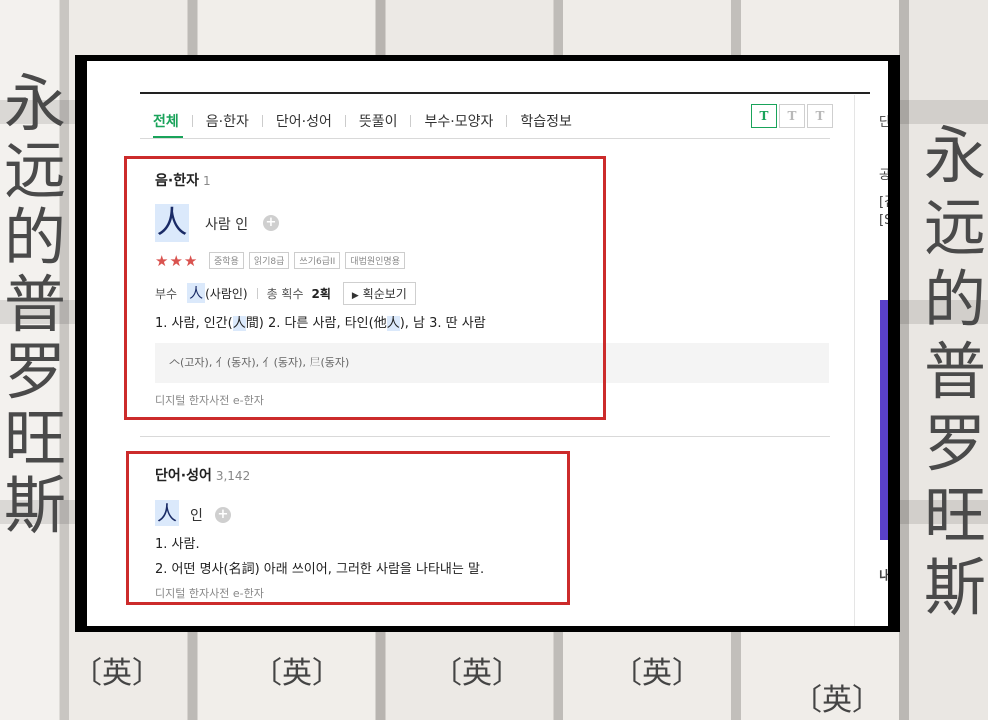 The image size is (988, 720). Describe the element at coordinates (883, 175) in the screenshot. I see `sidebar-text: 공` at that location.